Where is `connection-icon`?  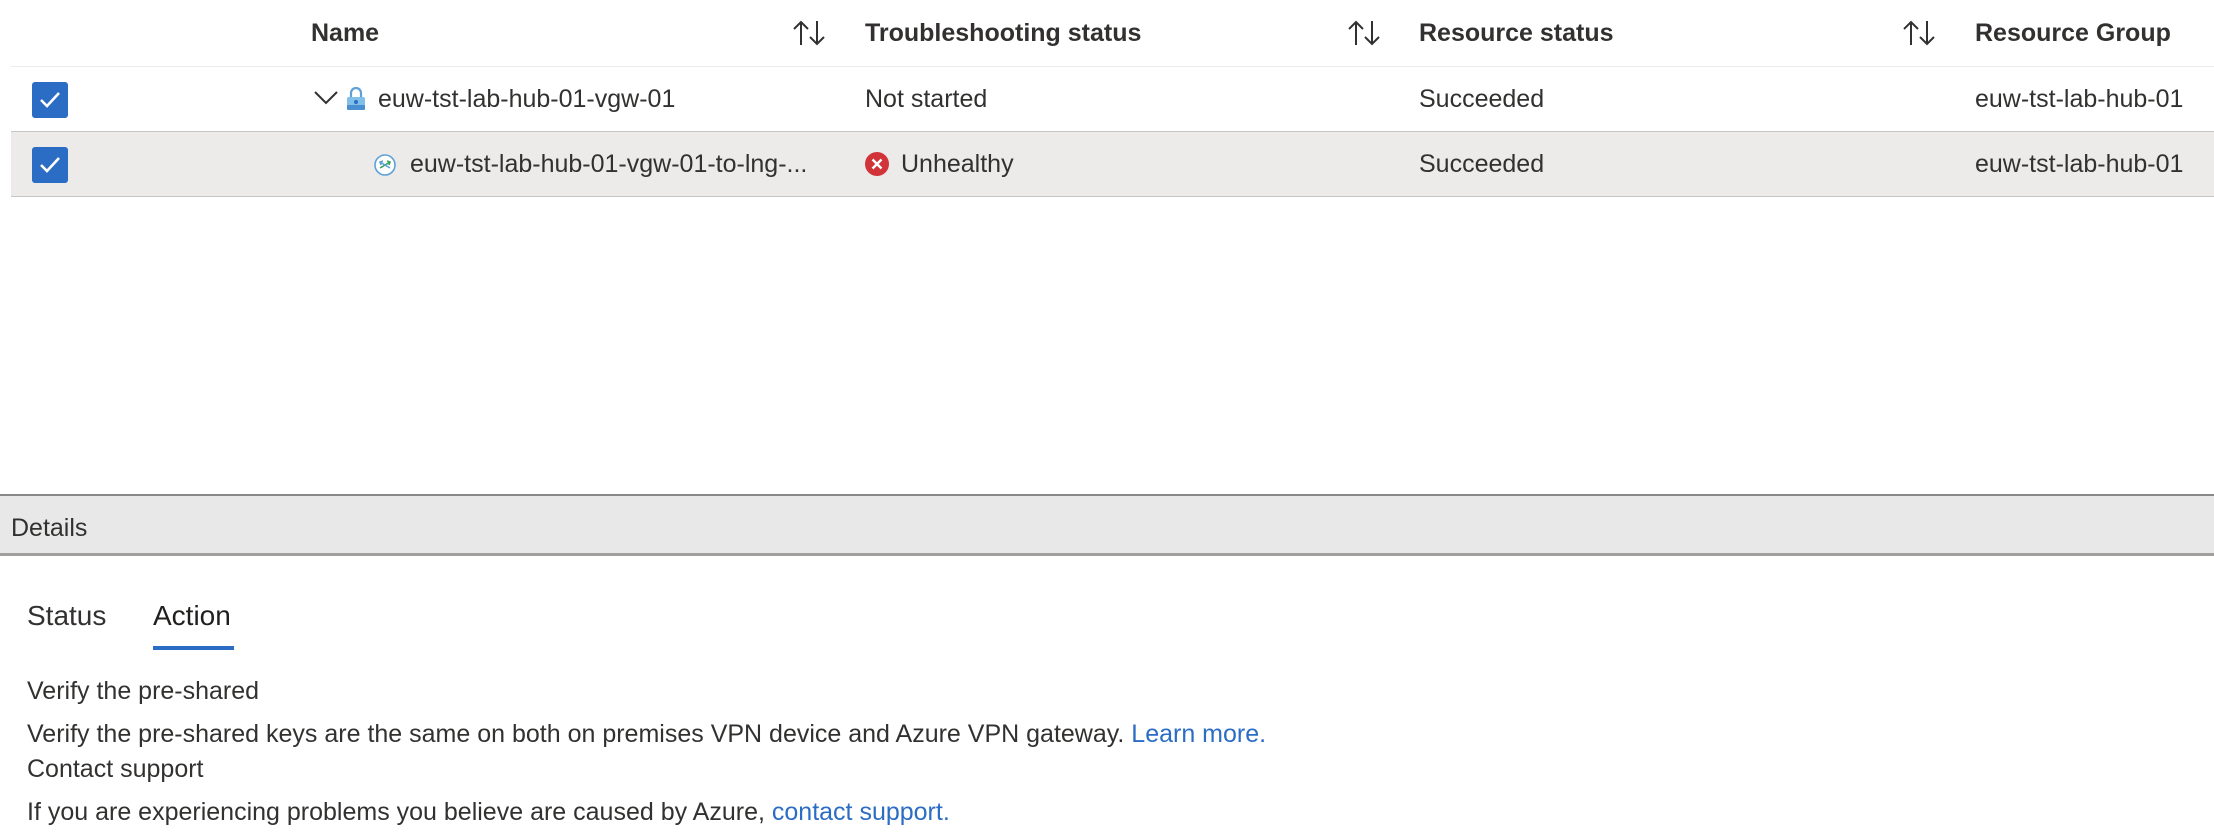 connection-icon is located at coordinates (385, 165).